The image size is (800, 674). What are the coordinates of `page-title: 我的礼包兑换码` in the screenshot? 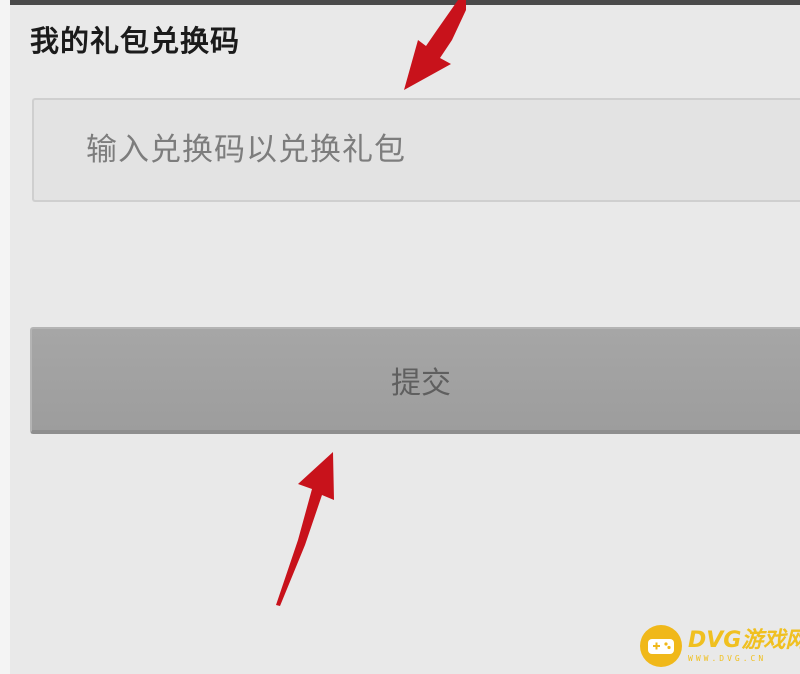 It's located at (135, 41).